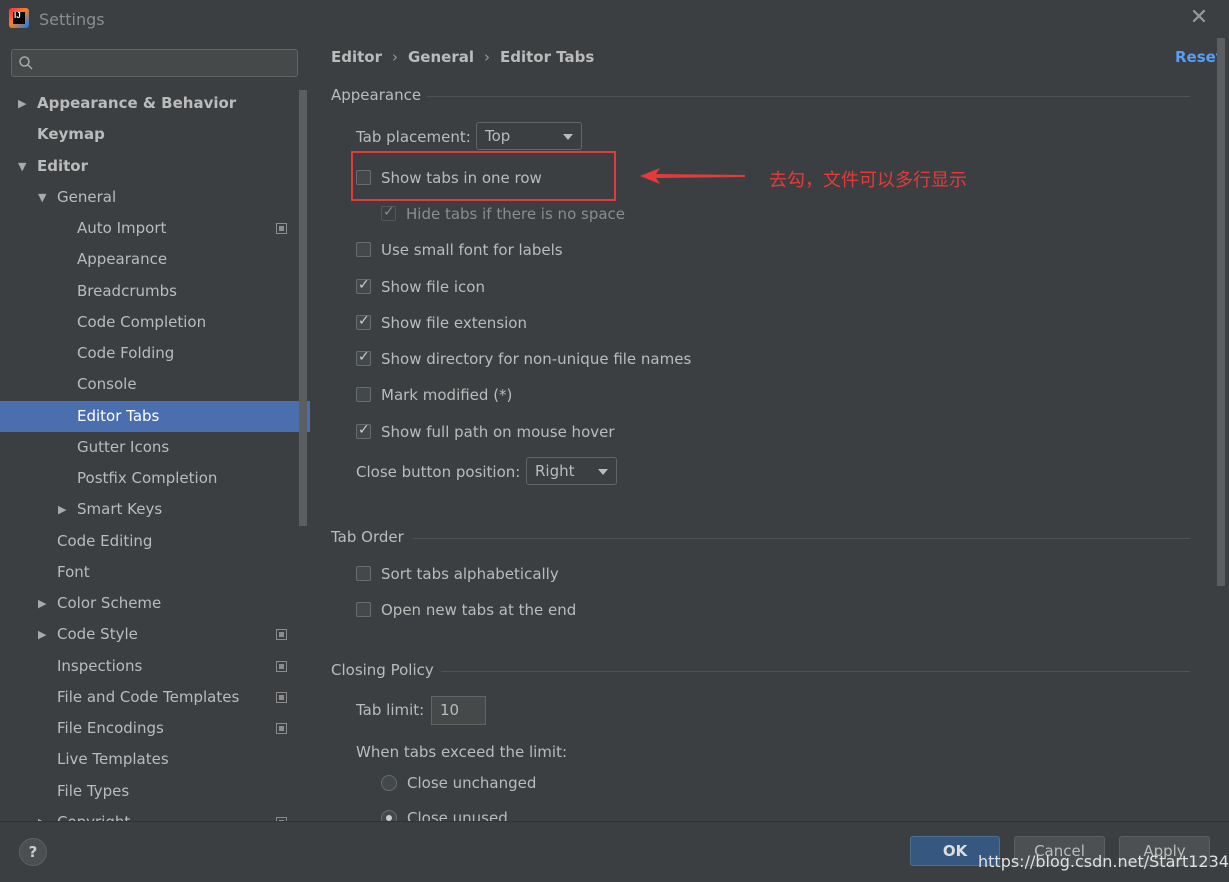 Image resolution: width=1229 pixels, height=882 pixels. Describe the element at coordinates (446, 395) in the screenshot. I see `mark-modified-label: Mark modified (*)` at that location.